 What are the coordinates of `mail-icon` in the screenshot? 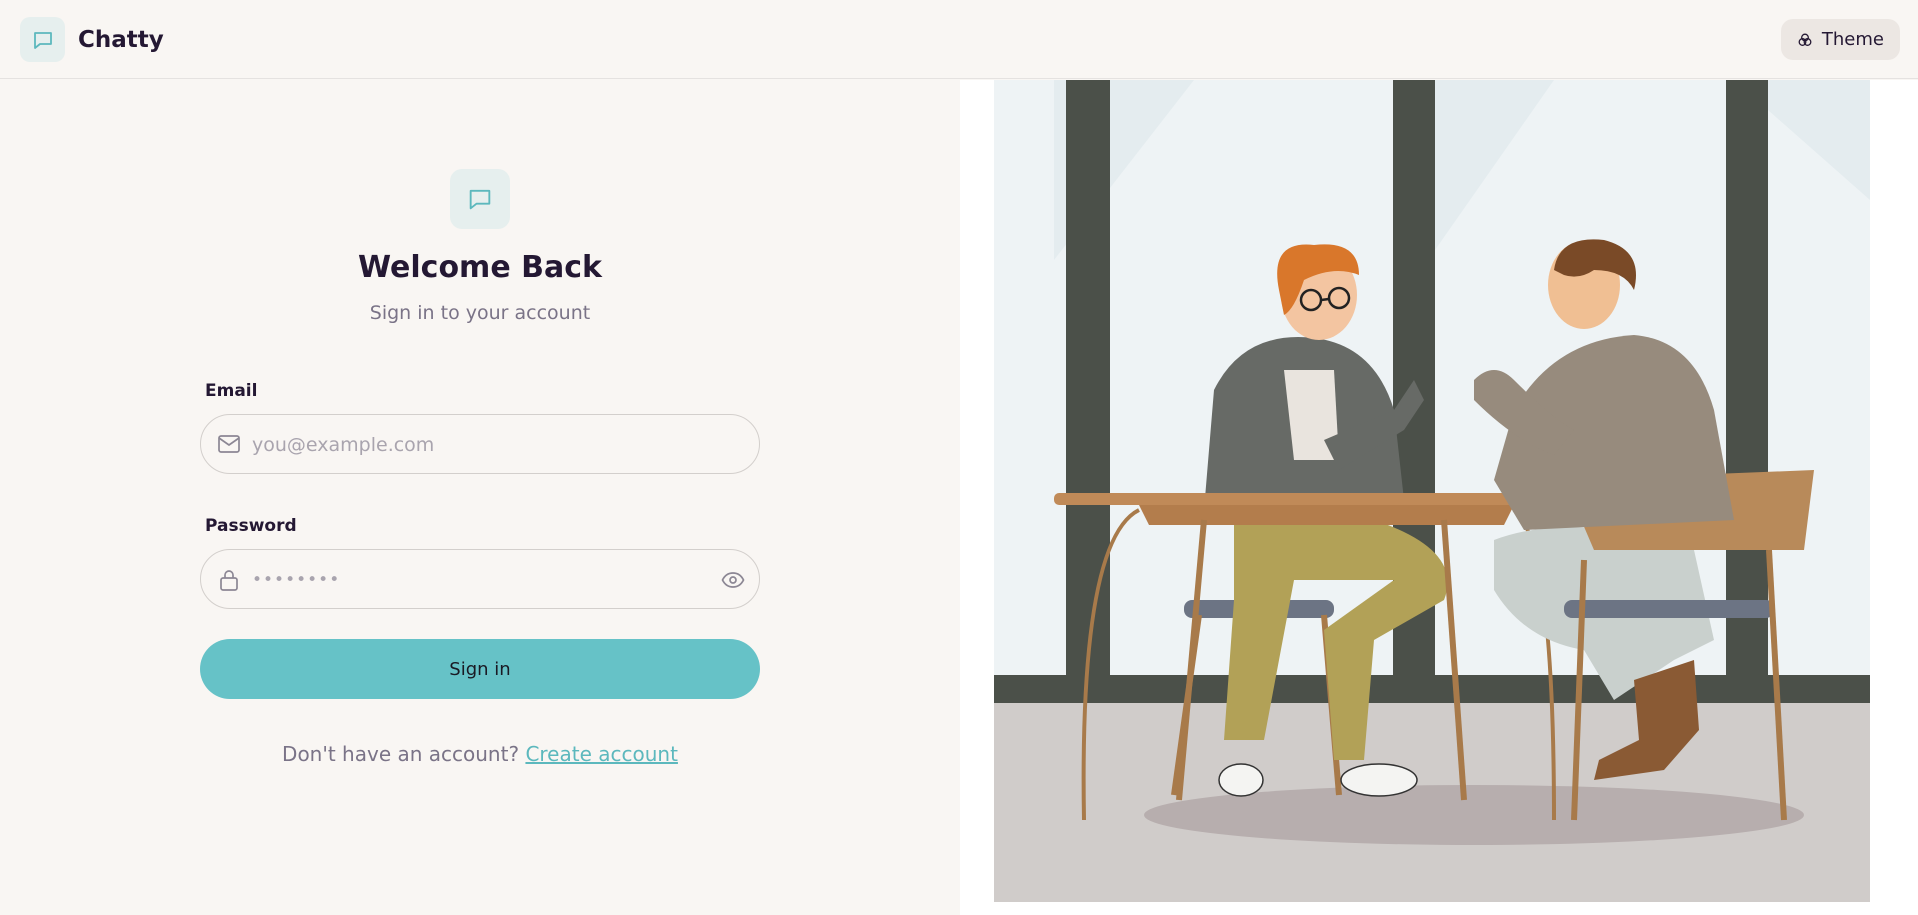 It's located at (229, 444).